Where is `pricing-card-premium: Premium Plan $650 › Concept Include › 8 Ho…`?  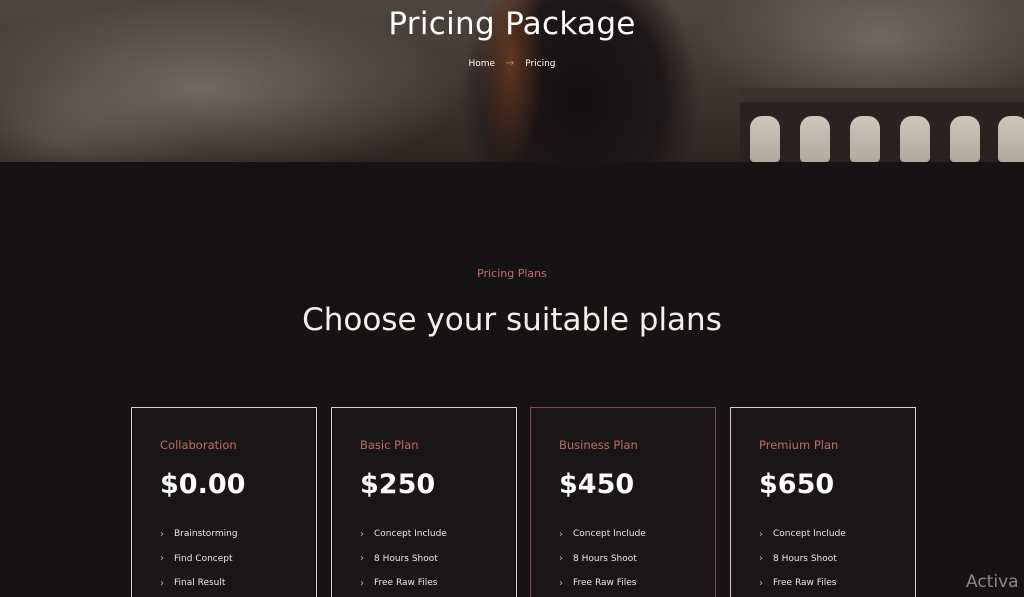
pricing-card-premium: Premium Plan $650 › Concept Include › 8 Ho… is located at coordinates (823, 502).